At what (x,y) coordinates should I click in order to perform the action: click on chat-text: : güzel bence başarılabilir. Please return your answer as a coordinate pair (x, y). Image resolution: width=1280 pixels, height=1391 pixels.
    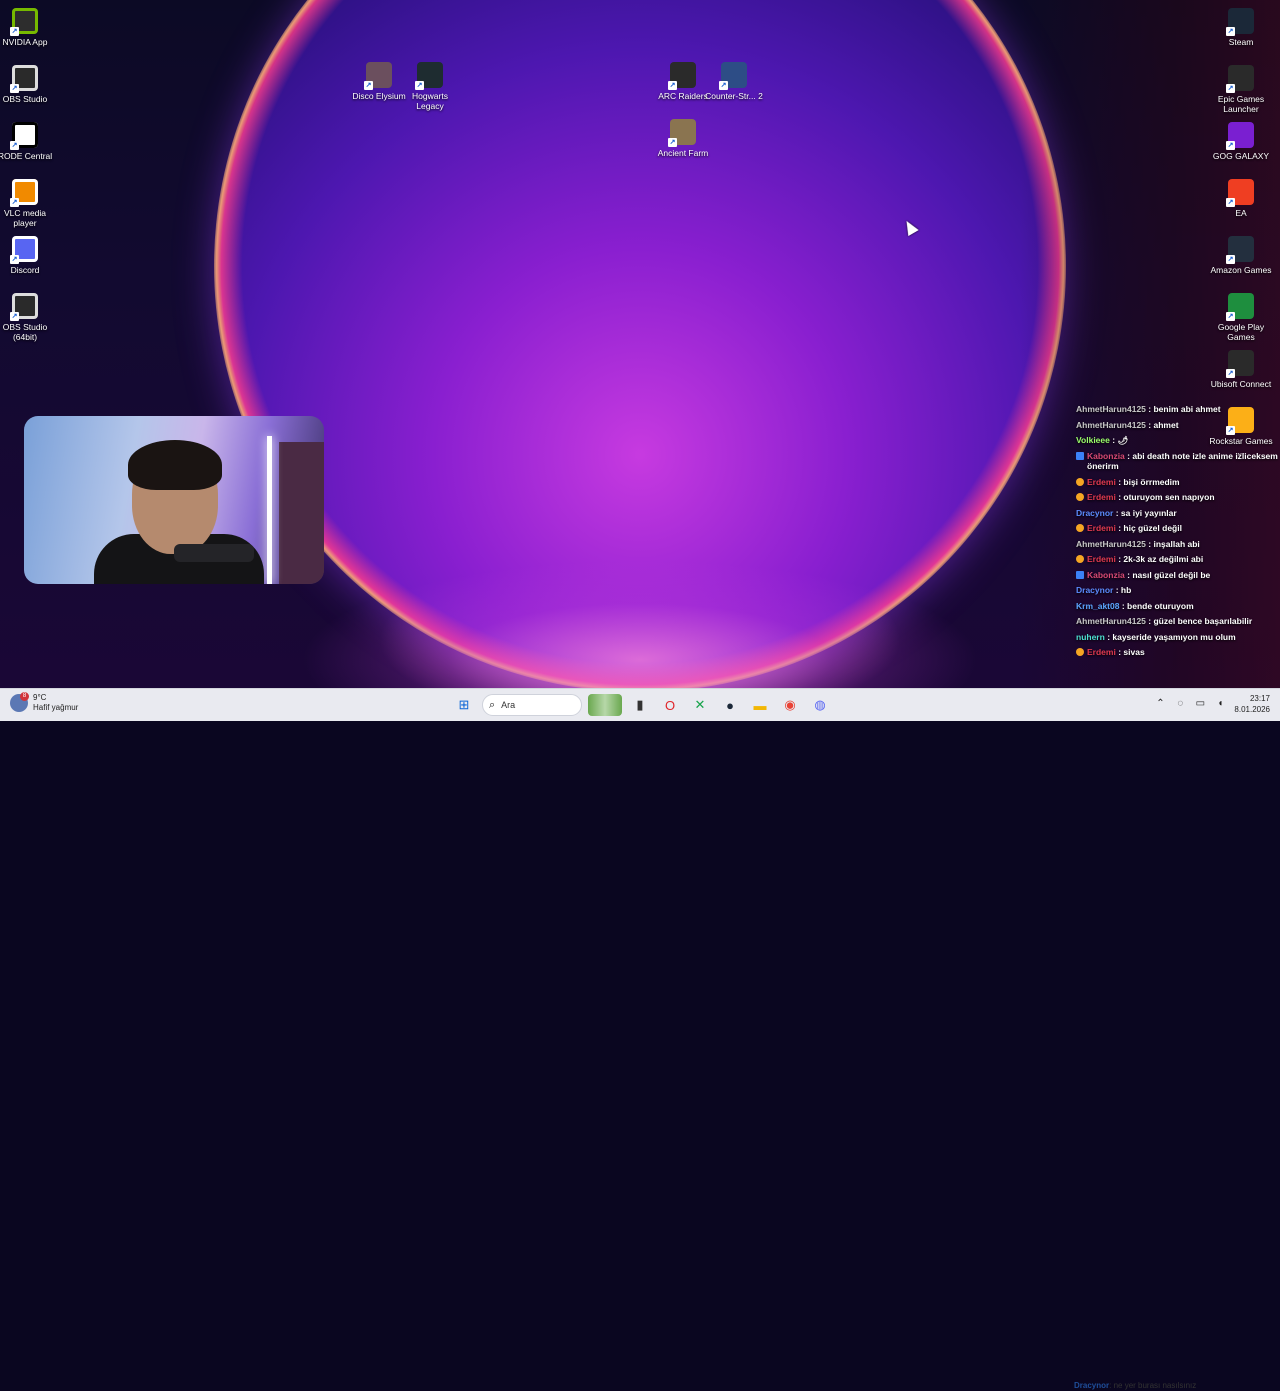
    Looking at the image, I should click on (1200, 621).